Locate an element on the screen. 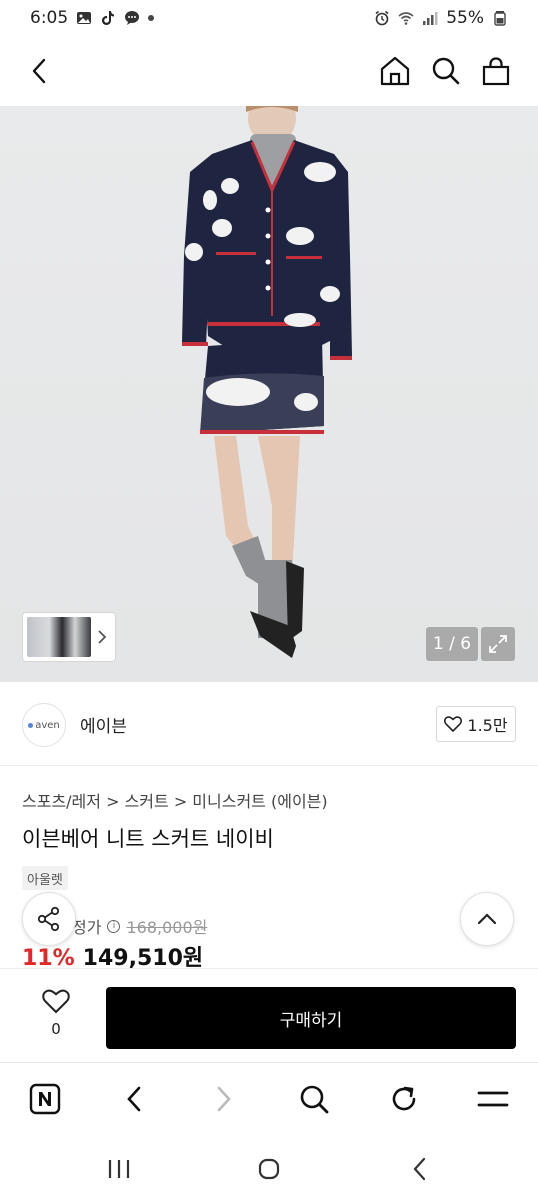  model-photo is located at coordinates (267, 382).